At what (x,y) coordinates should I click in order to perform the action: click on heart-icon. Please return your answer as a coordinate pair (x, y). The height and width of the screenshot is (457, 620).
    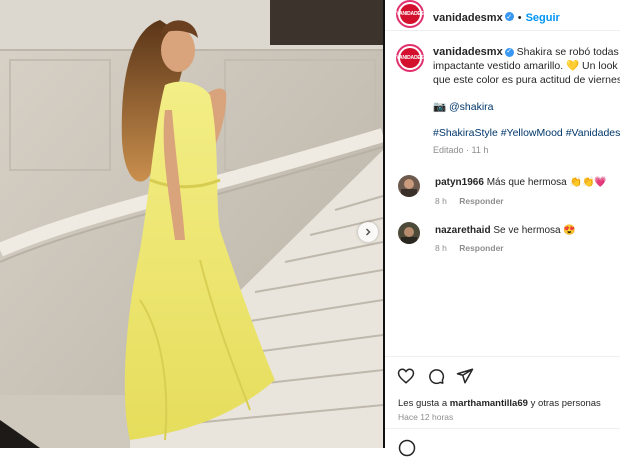
    Looking at the image, I should click on (406, 376).